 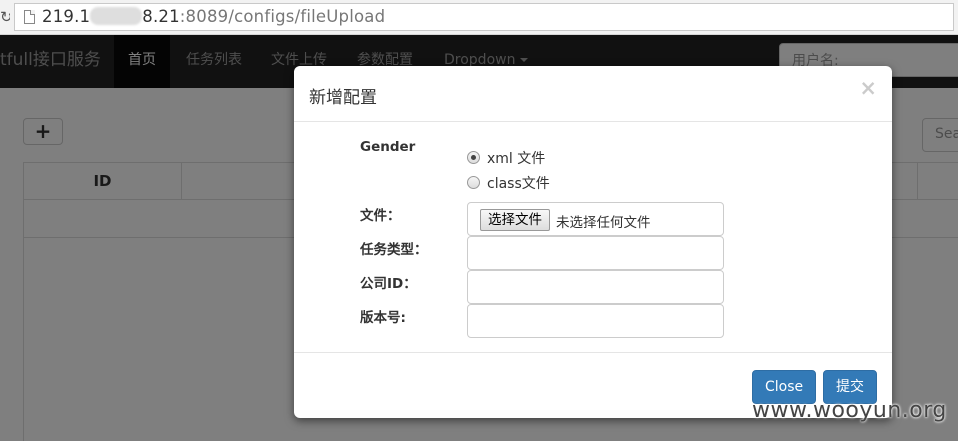 What do you see at coordinates (518, 183) in the screenshot?
I see `radio-class-label: class文件` at bounding box center [518, 183].